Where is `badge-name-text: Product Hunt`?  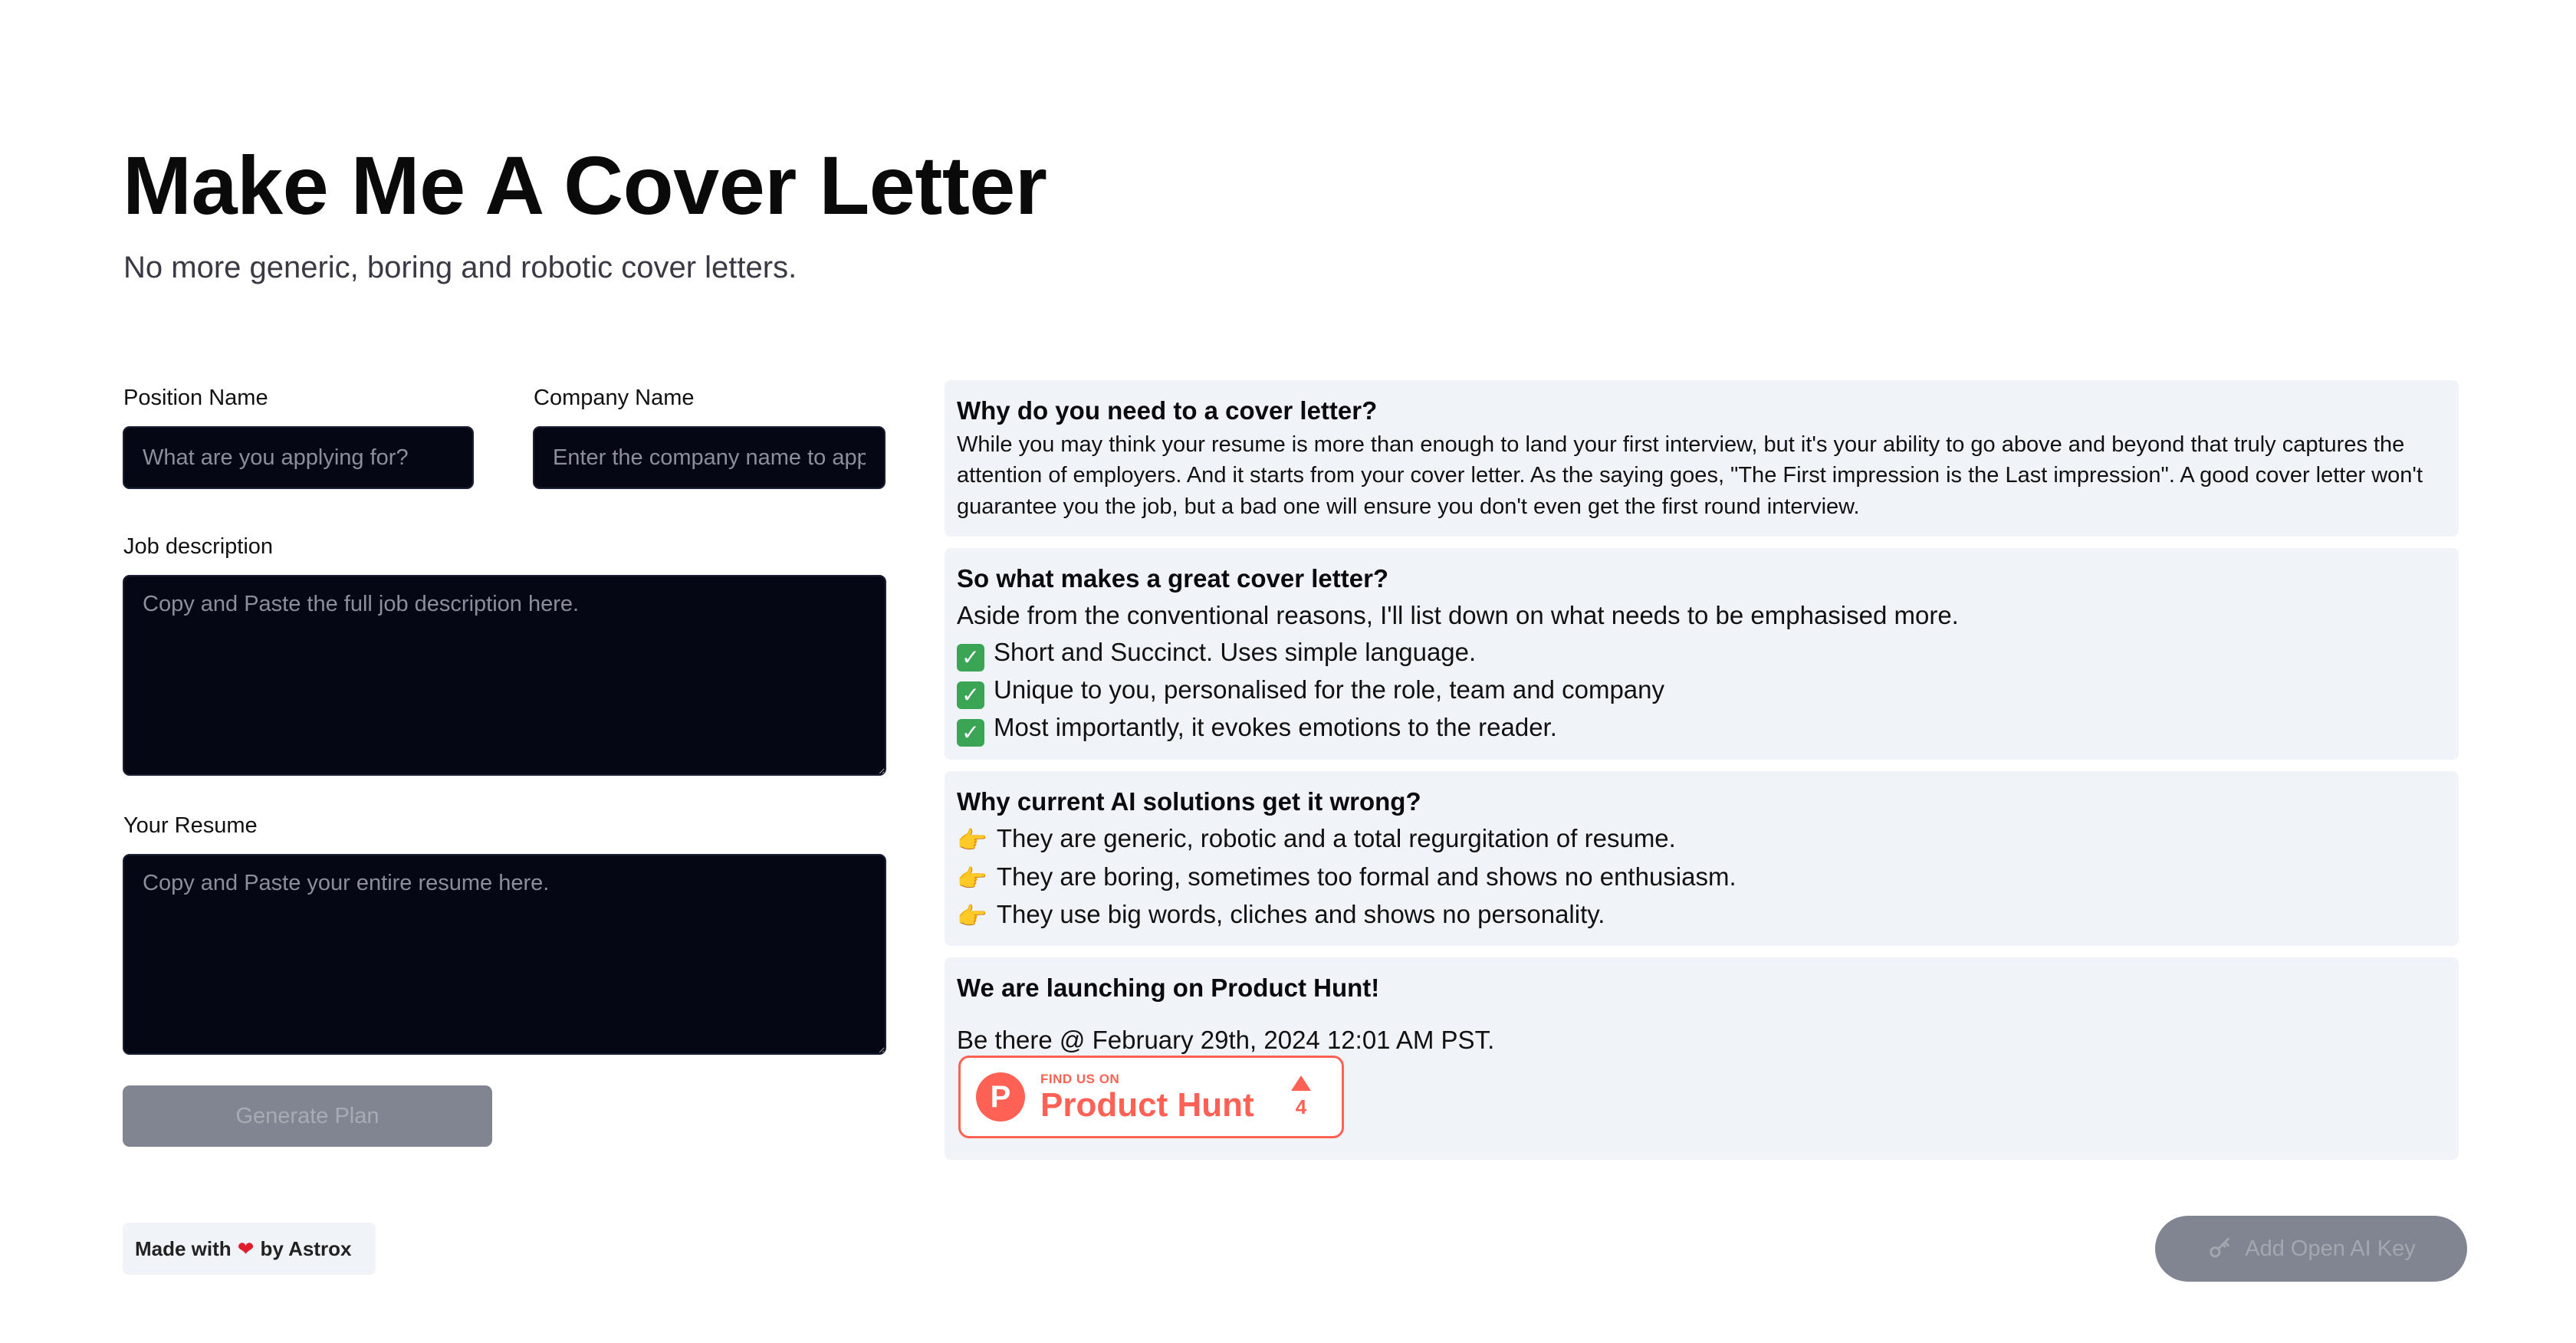
badge-name-text: Product Hunt is located at coordinates (1147, 1105).